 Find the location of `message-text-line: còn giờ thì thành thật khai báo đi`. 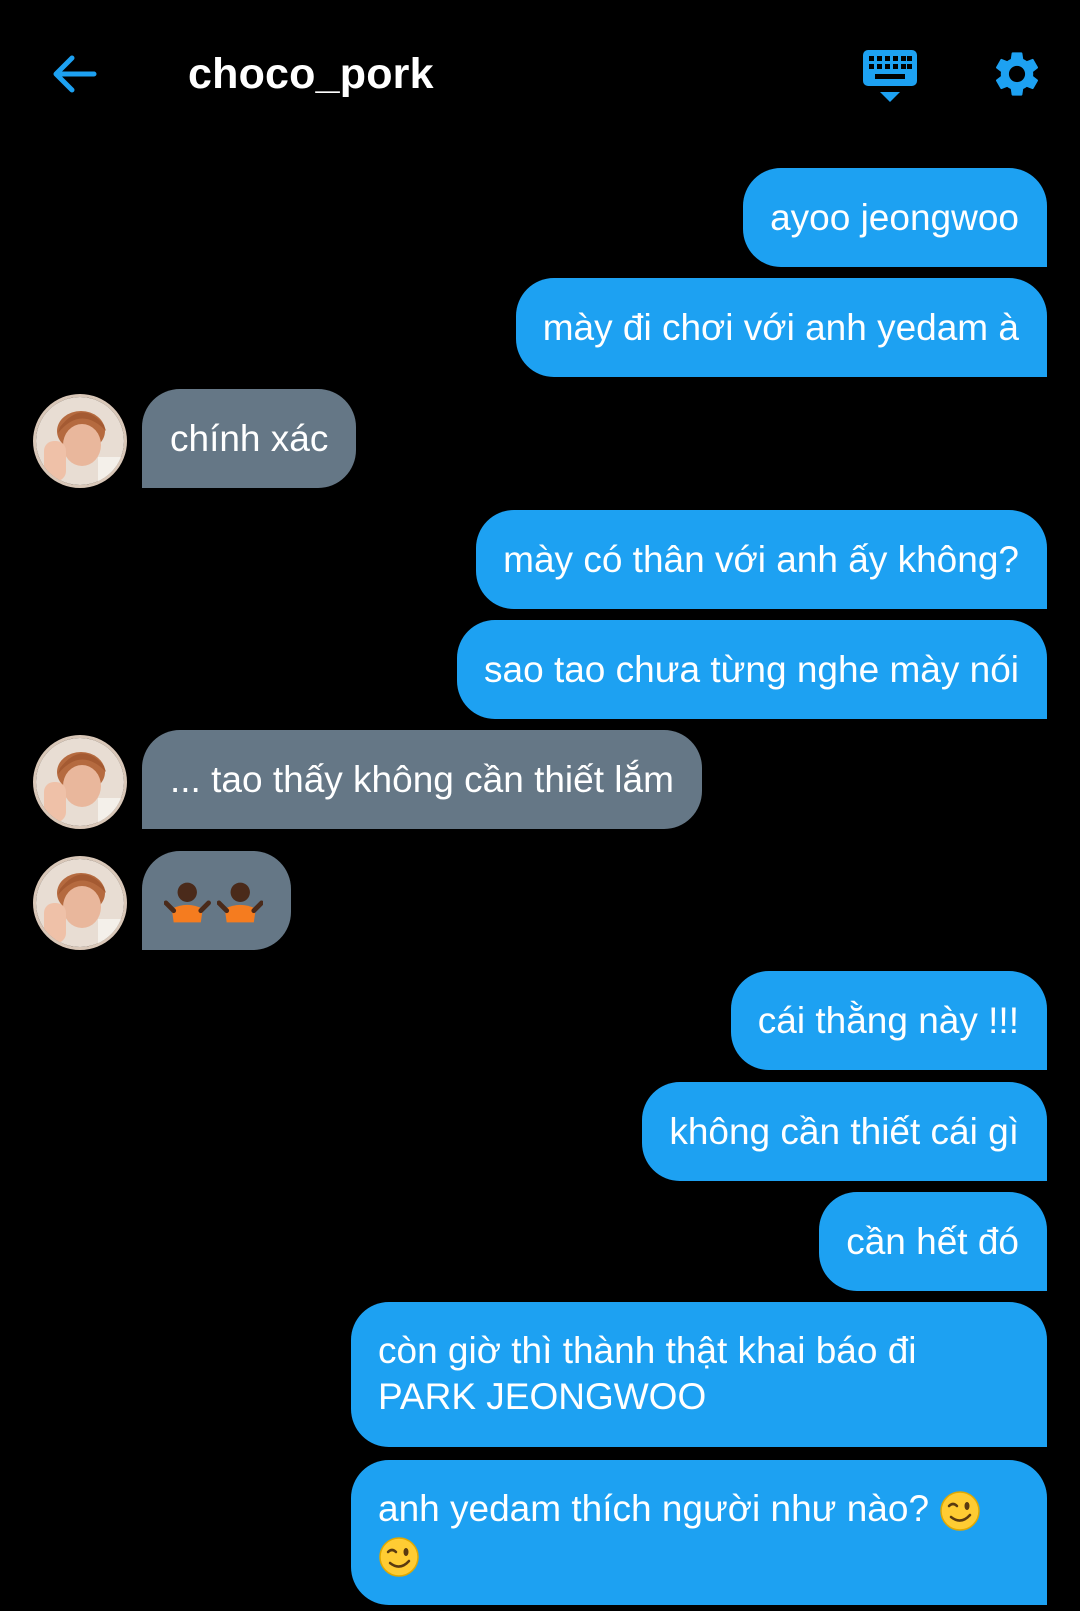

message-text-line: còn giờ thì thành thật khai báo đi is located at coordinates (647, 1350).